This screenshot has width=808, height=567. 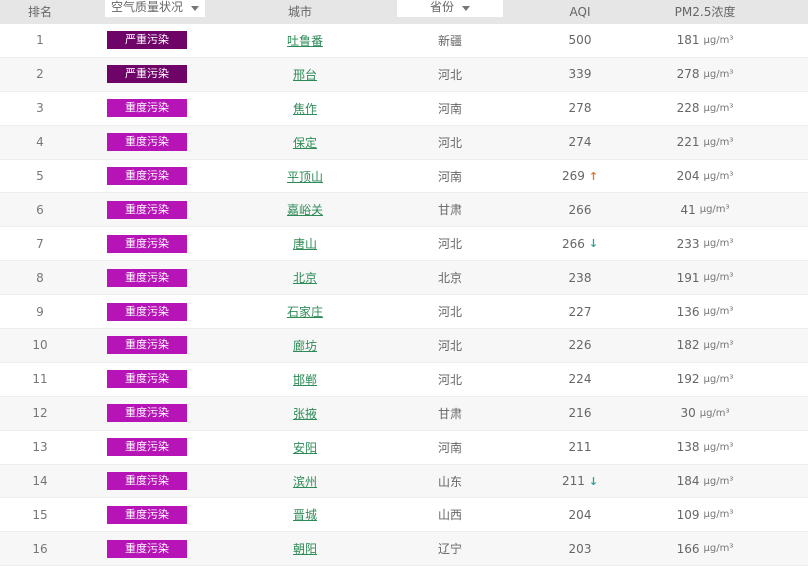 I want to click on rank-cell: 11, so click(x=40, y=379).